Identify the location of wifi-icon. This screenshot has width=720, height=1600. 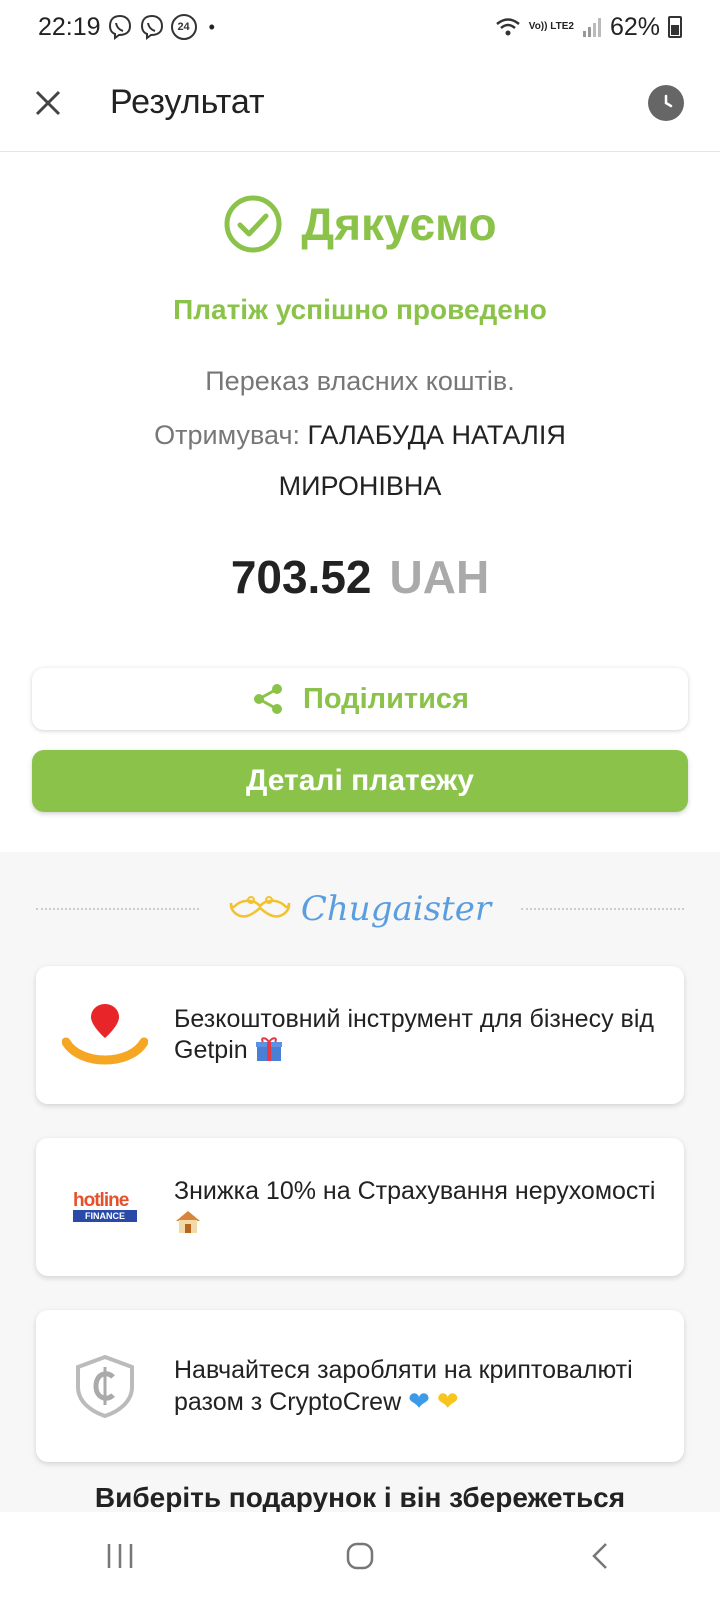
(507, 27).